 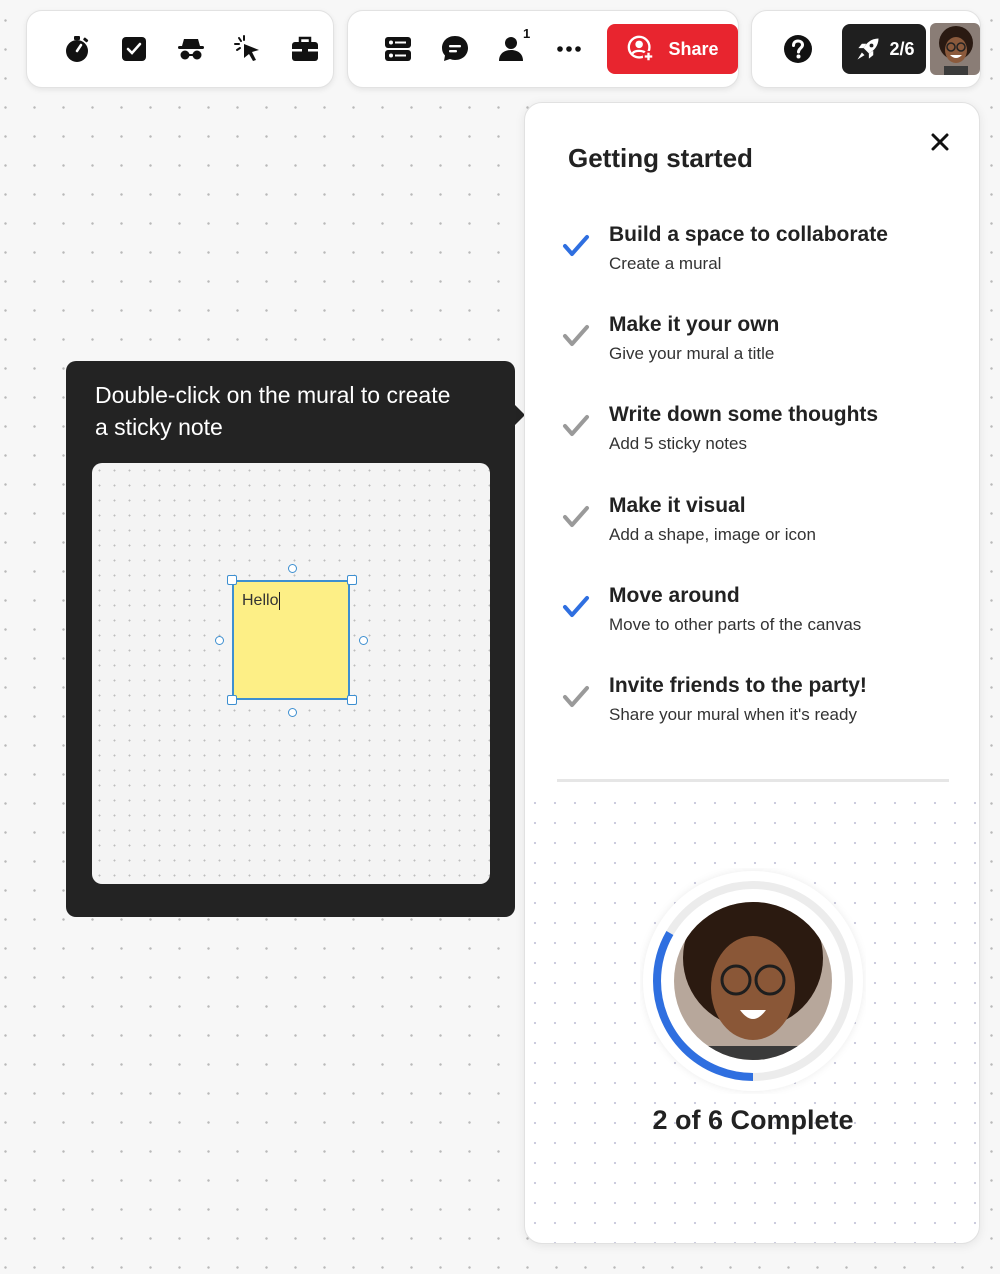 I want to click on help-icon, so click(x=797, y=49).